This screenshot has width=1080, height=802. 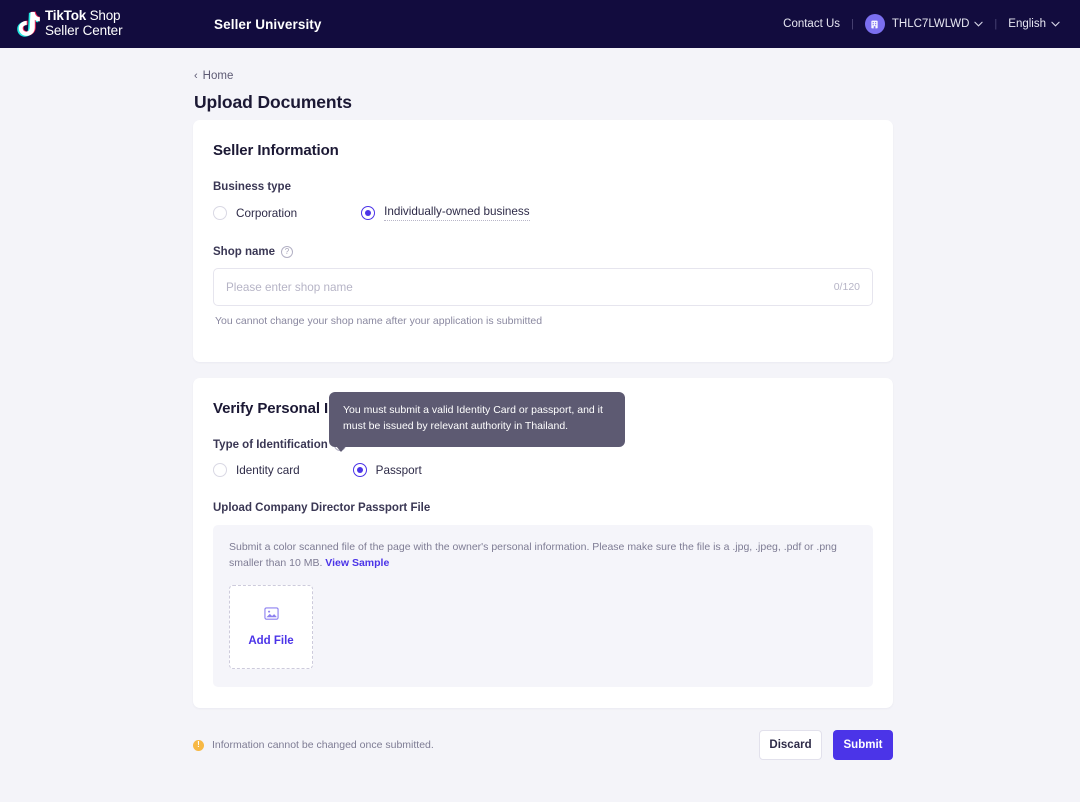 I want to click on radio-identity-card: Identity card, so click(x=256, y=470).